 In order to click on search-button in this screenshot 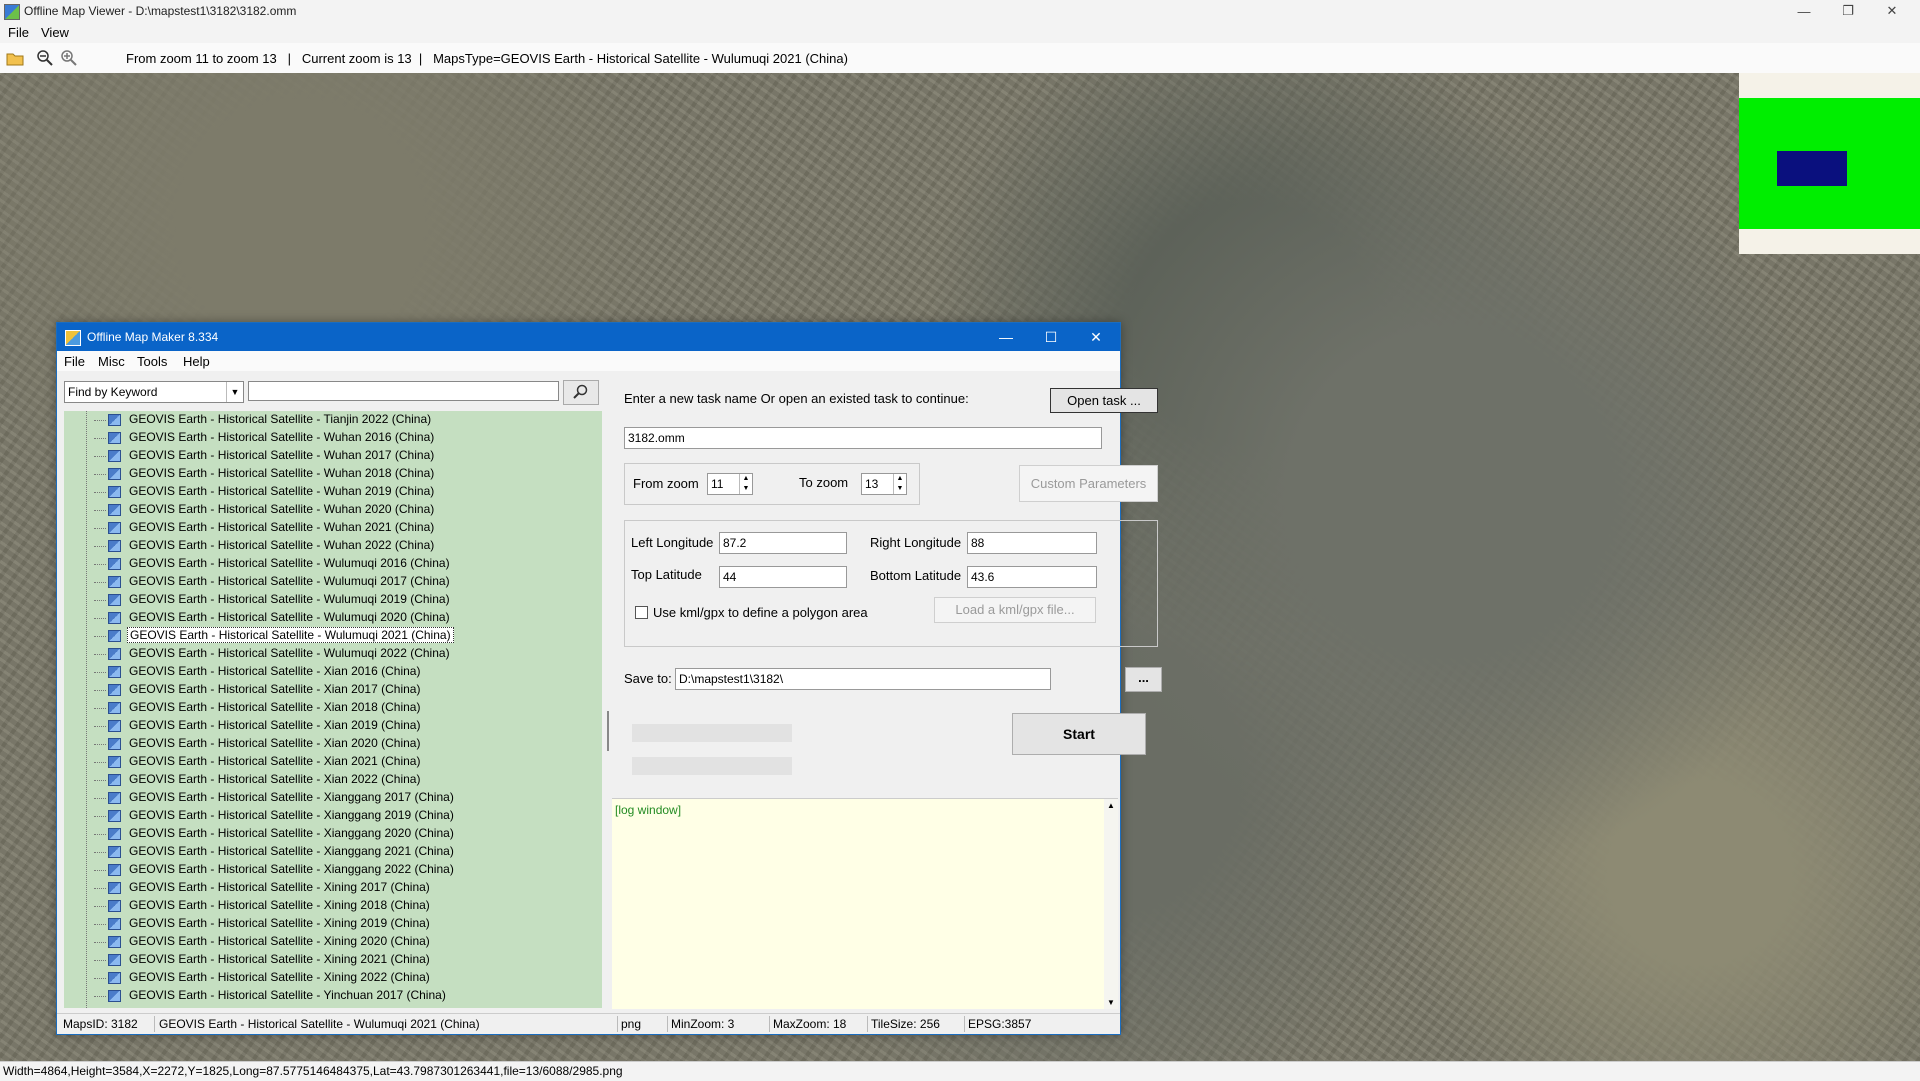, I will do `click(581, 392)`.